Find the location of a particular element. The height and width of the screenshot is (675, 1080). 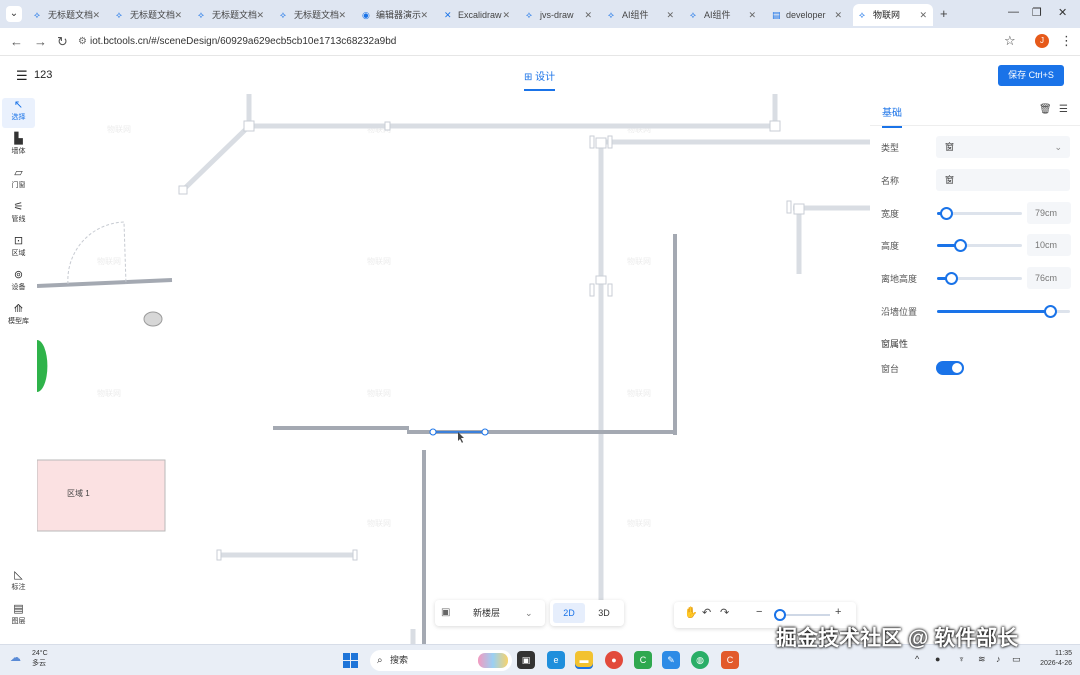

forward-icon: → is located at coordinates (40, 41).